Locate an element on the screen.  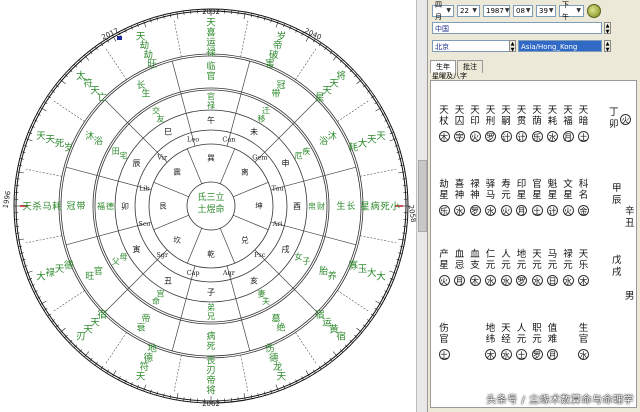
timezone-spinner: ▲ ▼ is located at coordinates (607, 46).